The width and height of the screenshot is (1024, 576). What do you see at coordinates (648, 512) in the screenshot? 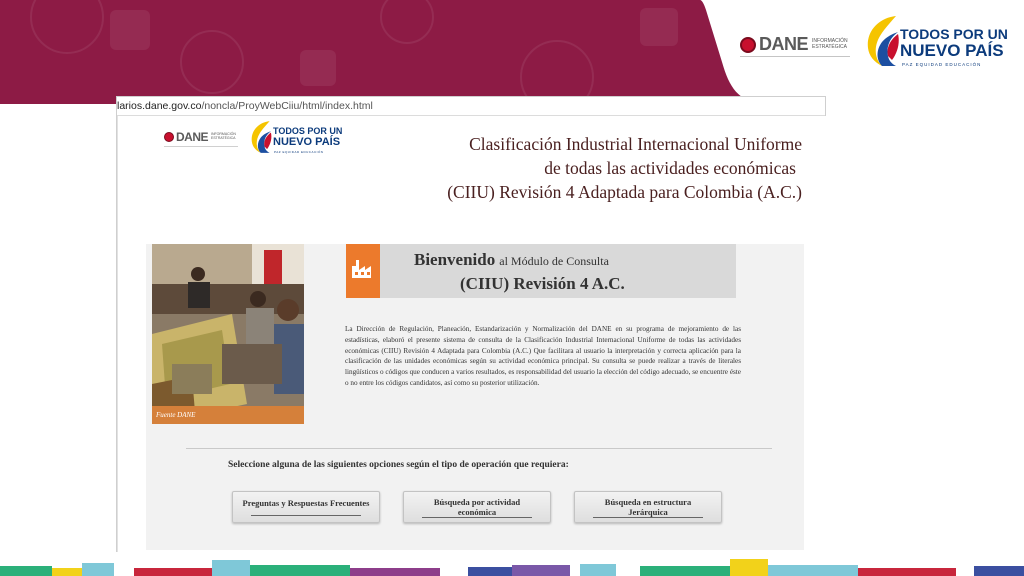
I see `hierarchy-button-label-2: Jerárquica` at bounding box center [648, 512].